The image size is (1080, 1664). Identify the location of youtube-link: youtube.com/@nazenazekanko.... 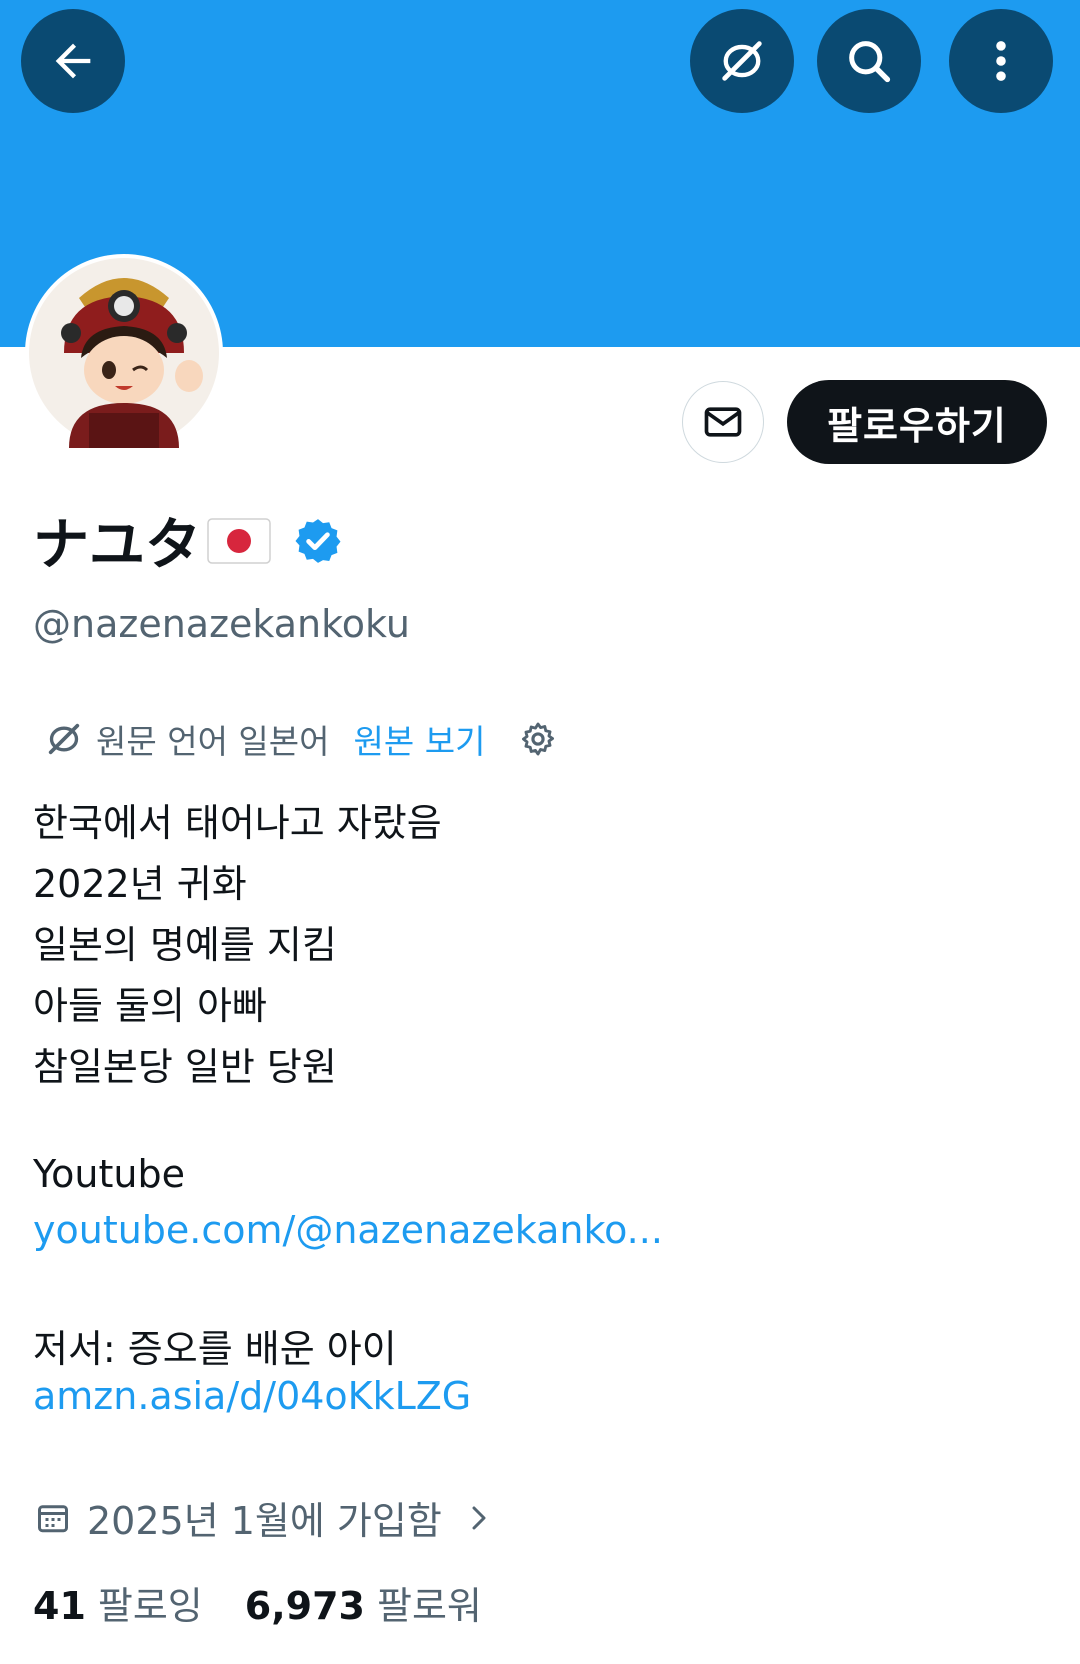
(348, 1230).